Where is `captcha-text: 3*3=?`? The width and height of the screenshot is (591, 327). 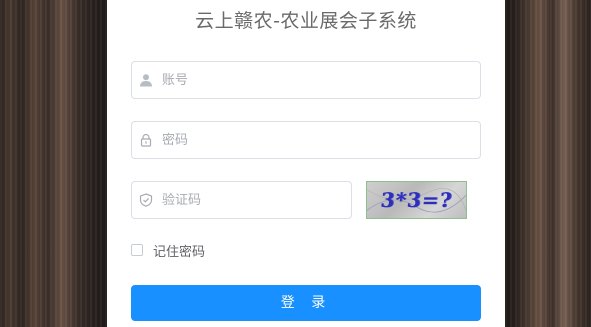
captcha-text: 3*3=? is located at coordinates (416, 200).